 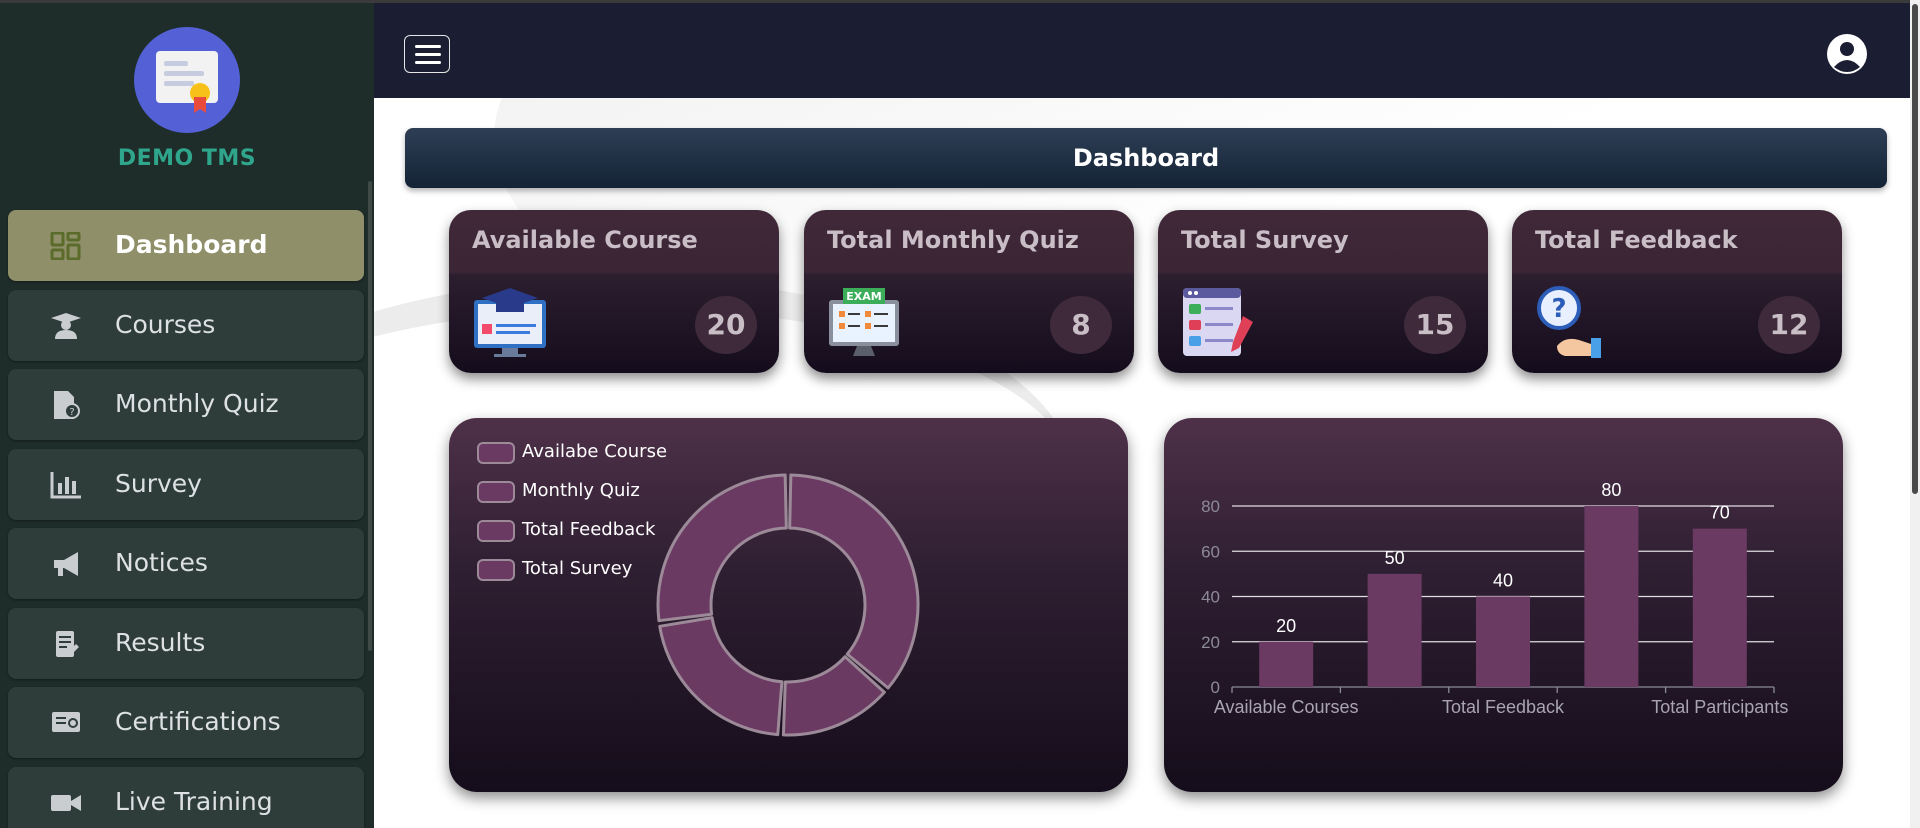 I want to click on video-camera-icon, so click(x=66, y=803).